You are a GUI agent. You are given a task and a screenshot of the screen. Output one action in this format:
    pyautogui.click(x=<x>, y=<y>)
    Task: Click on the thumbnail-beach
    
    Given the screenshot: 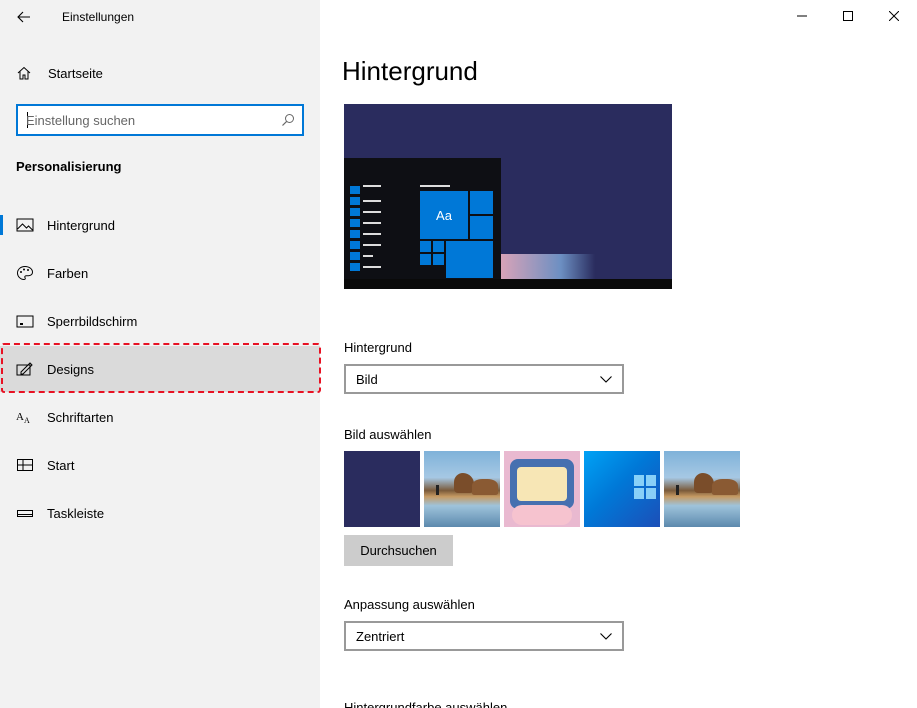 What is the action you would take?
    pyautogui.click(x=462, y=489)
    